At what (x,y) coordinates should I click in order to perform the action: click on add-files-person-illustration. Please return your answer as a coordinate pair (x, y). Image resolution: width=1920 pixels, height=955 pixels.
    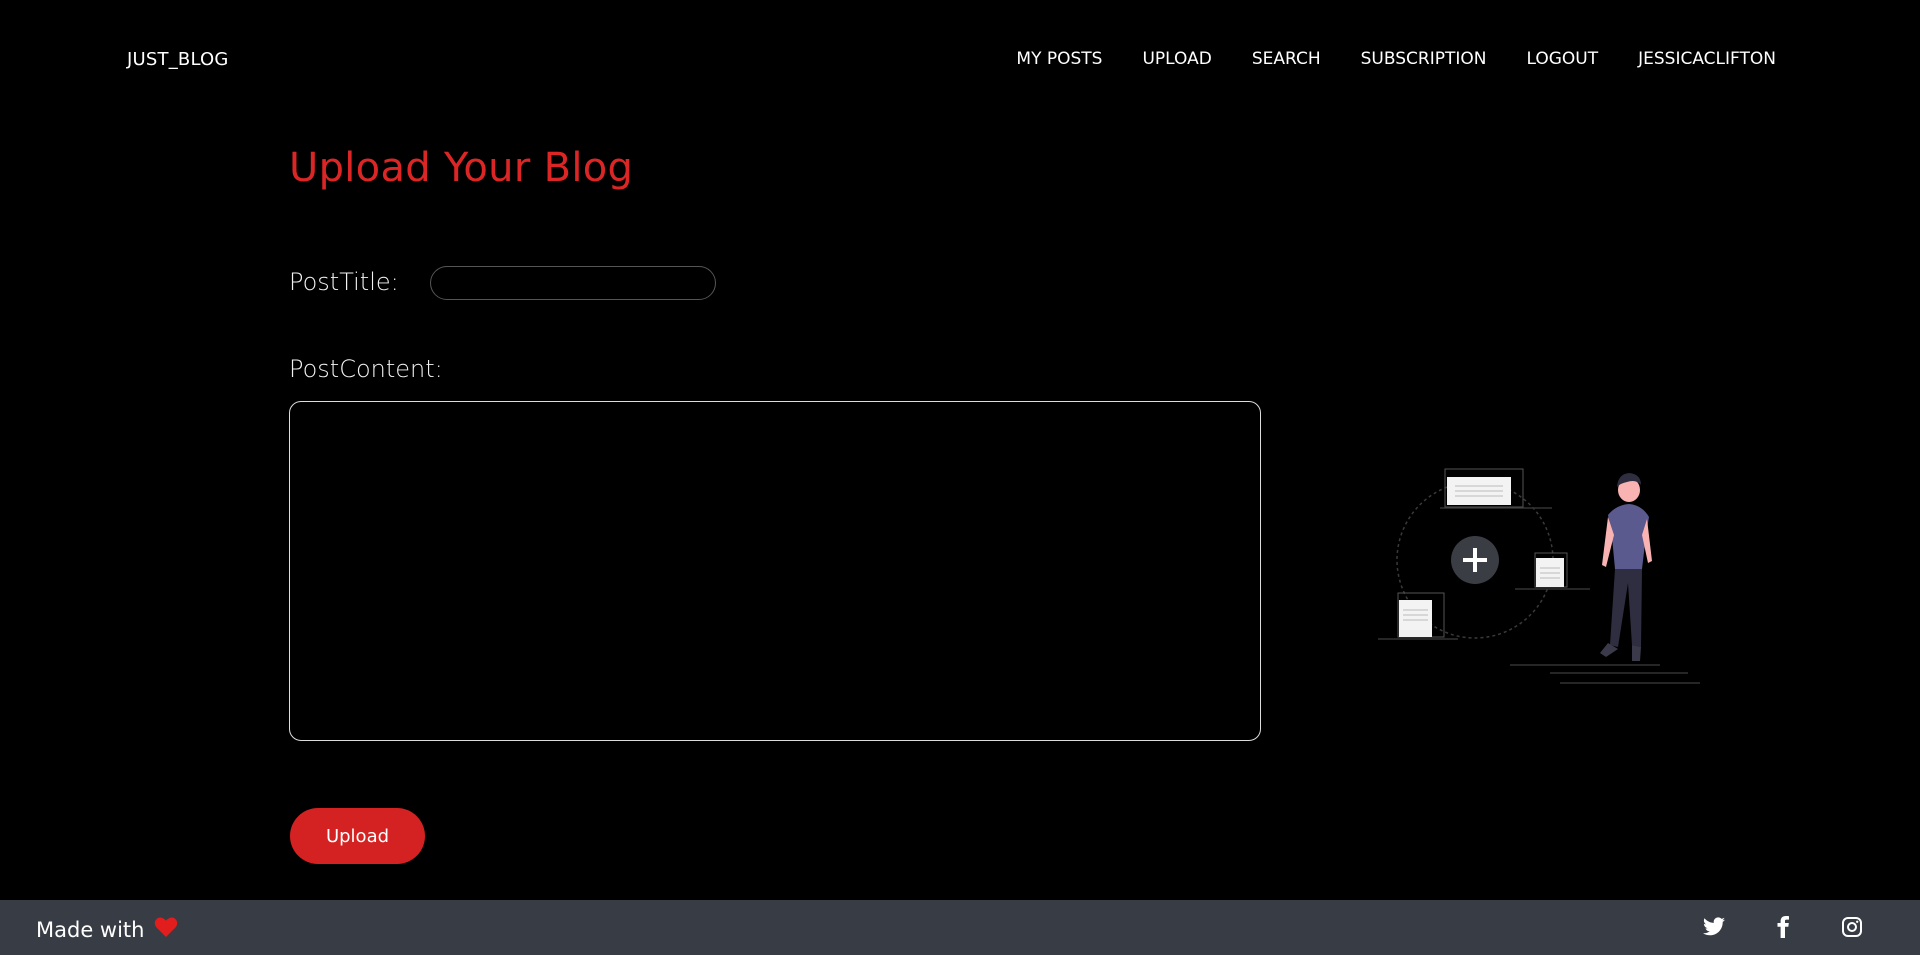
    Looking at the image, I should click on (1539, 576).